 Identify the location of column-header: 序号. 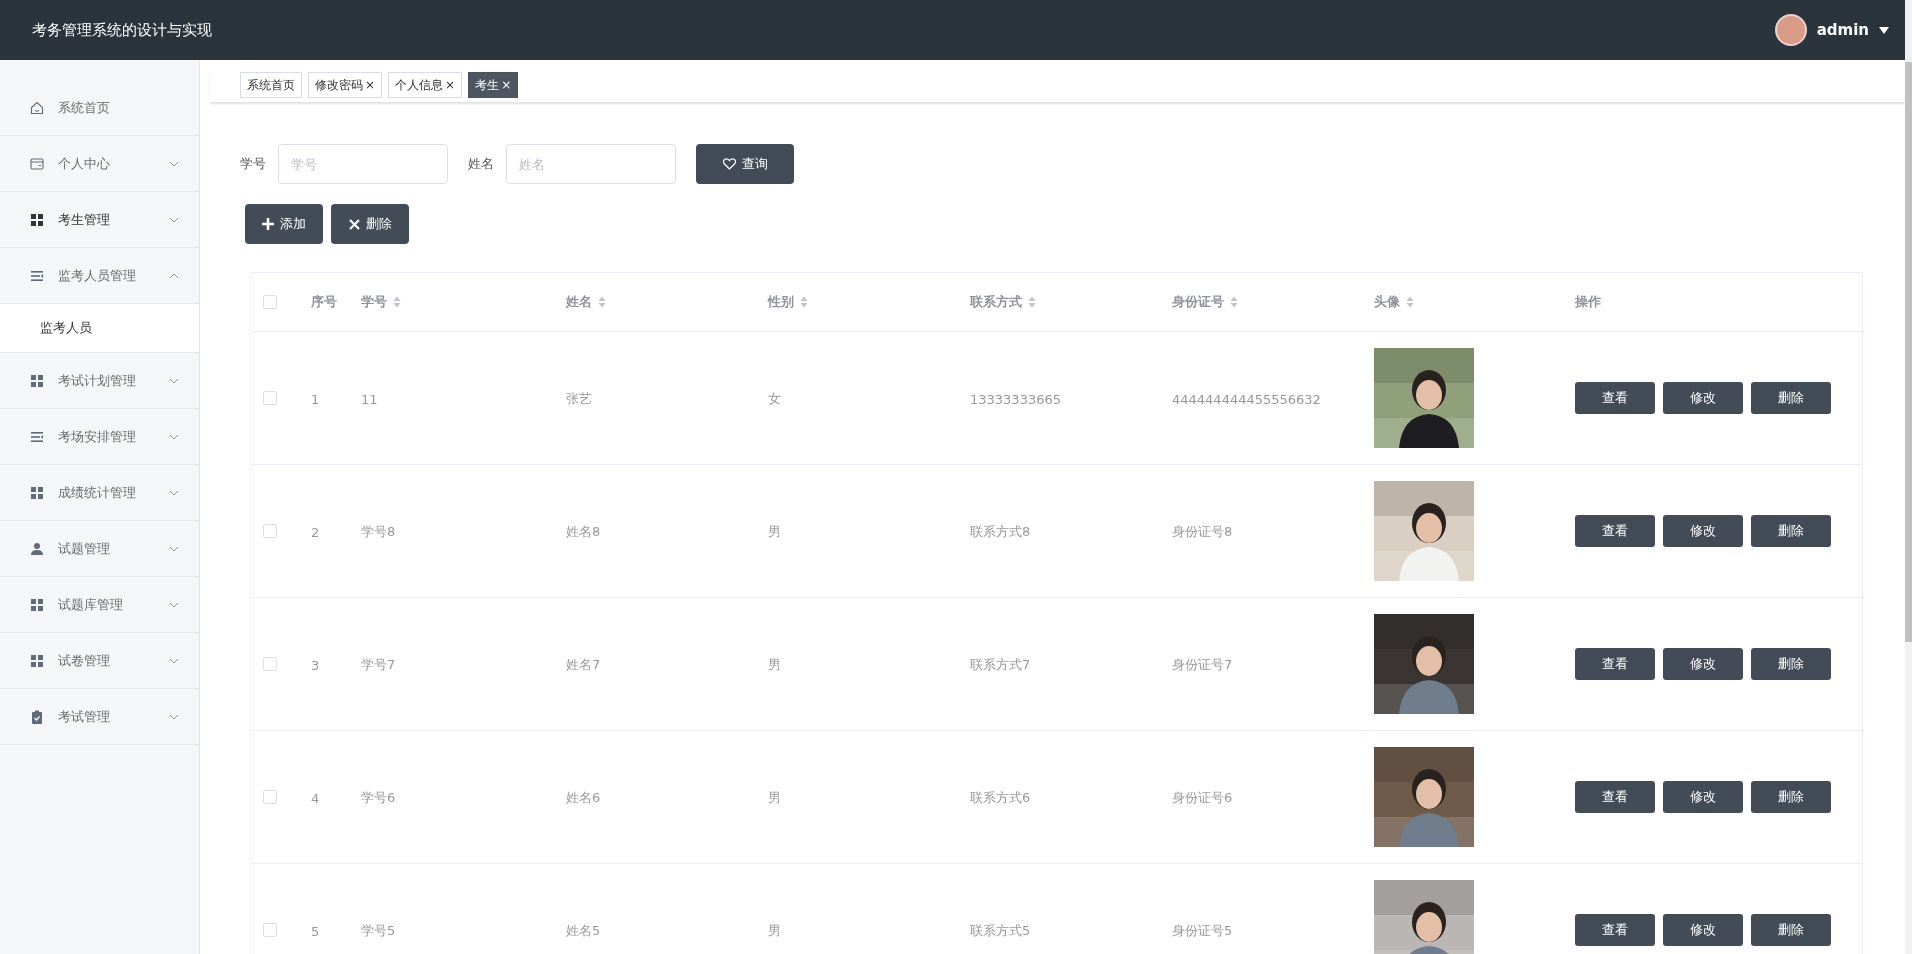
(324, 302).